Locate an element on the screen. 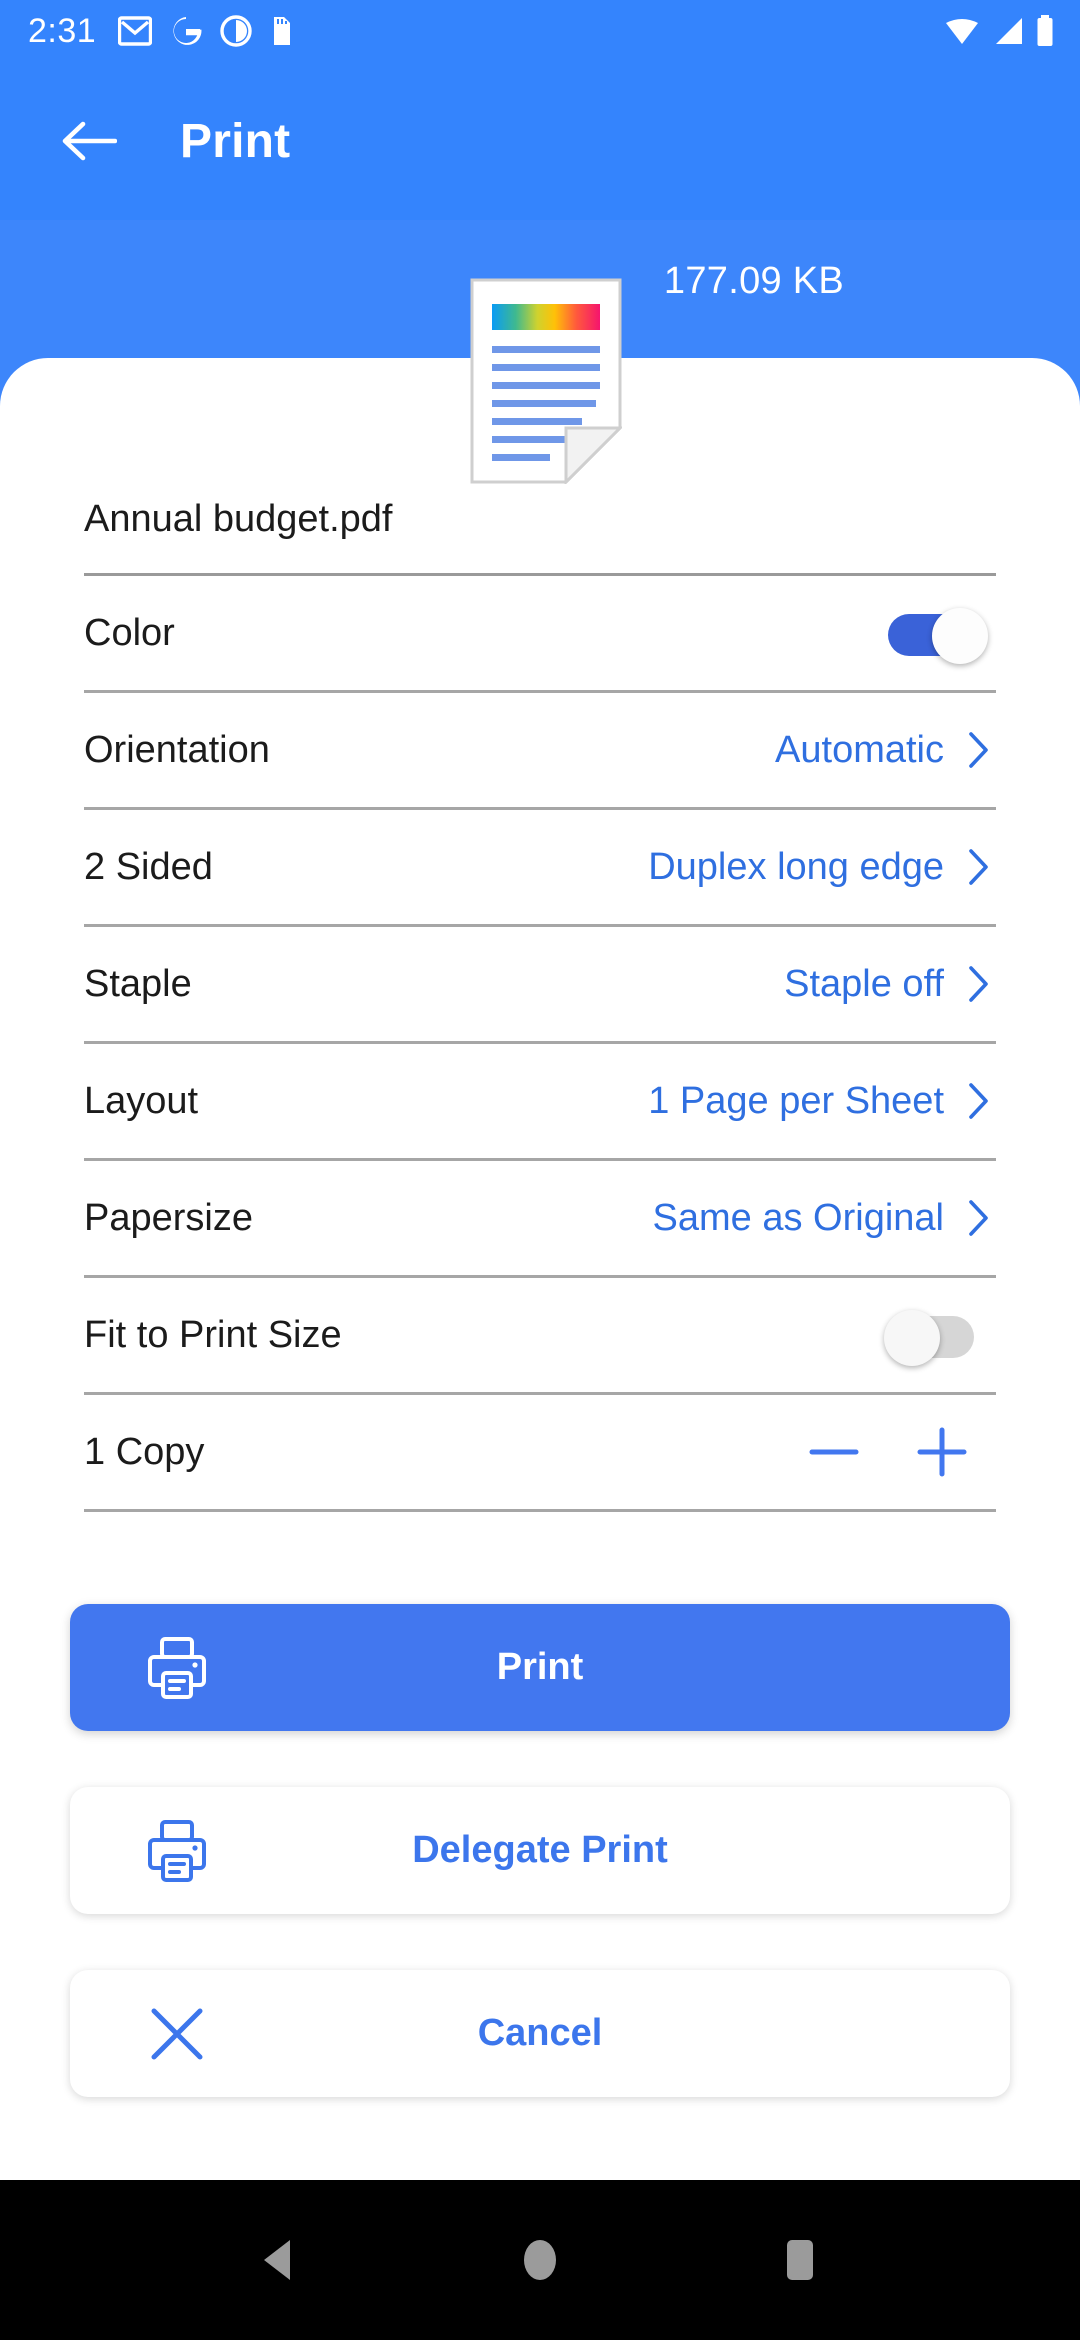 Image resolution: width=1080 pixels, height=2340 pixels. option-value-orientation: Automatic is located at coordinates (859, 749).